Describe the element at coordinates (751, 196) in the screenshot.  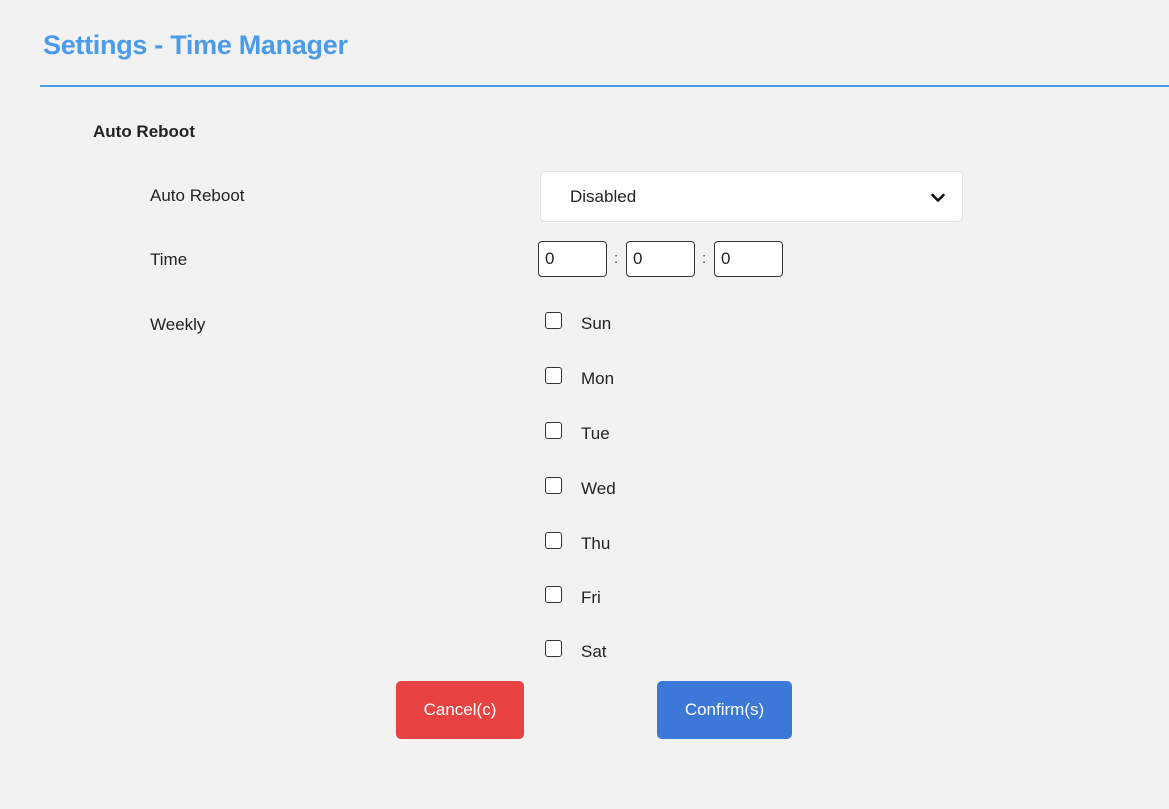
I see `auto-reboot-select: Disabled` at that location.